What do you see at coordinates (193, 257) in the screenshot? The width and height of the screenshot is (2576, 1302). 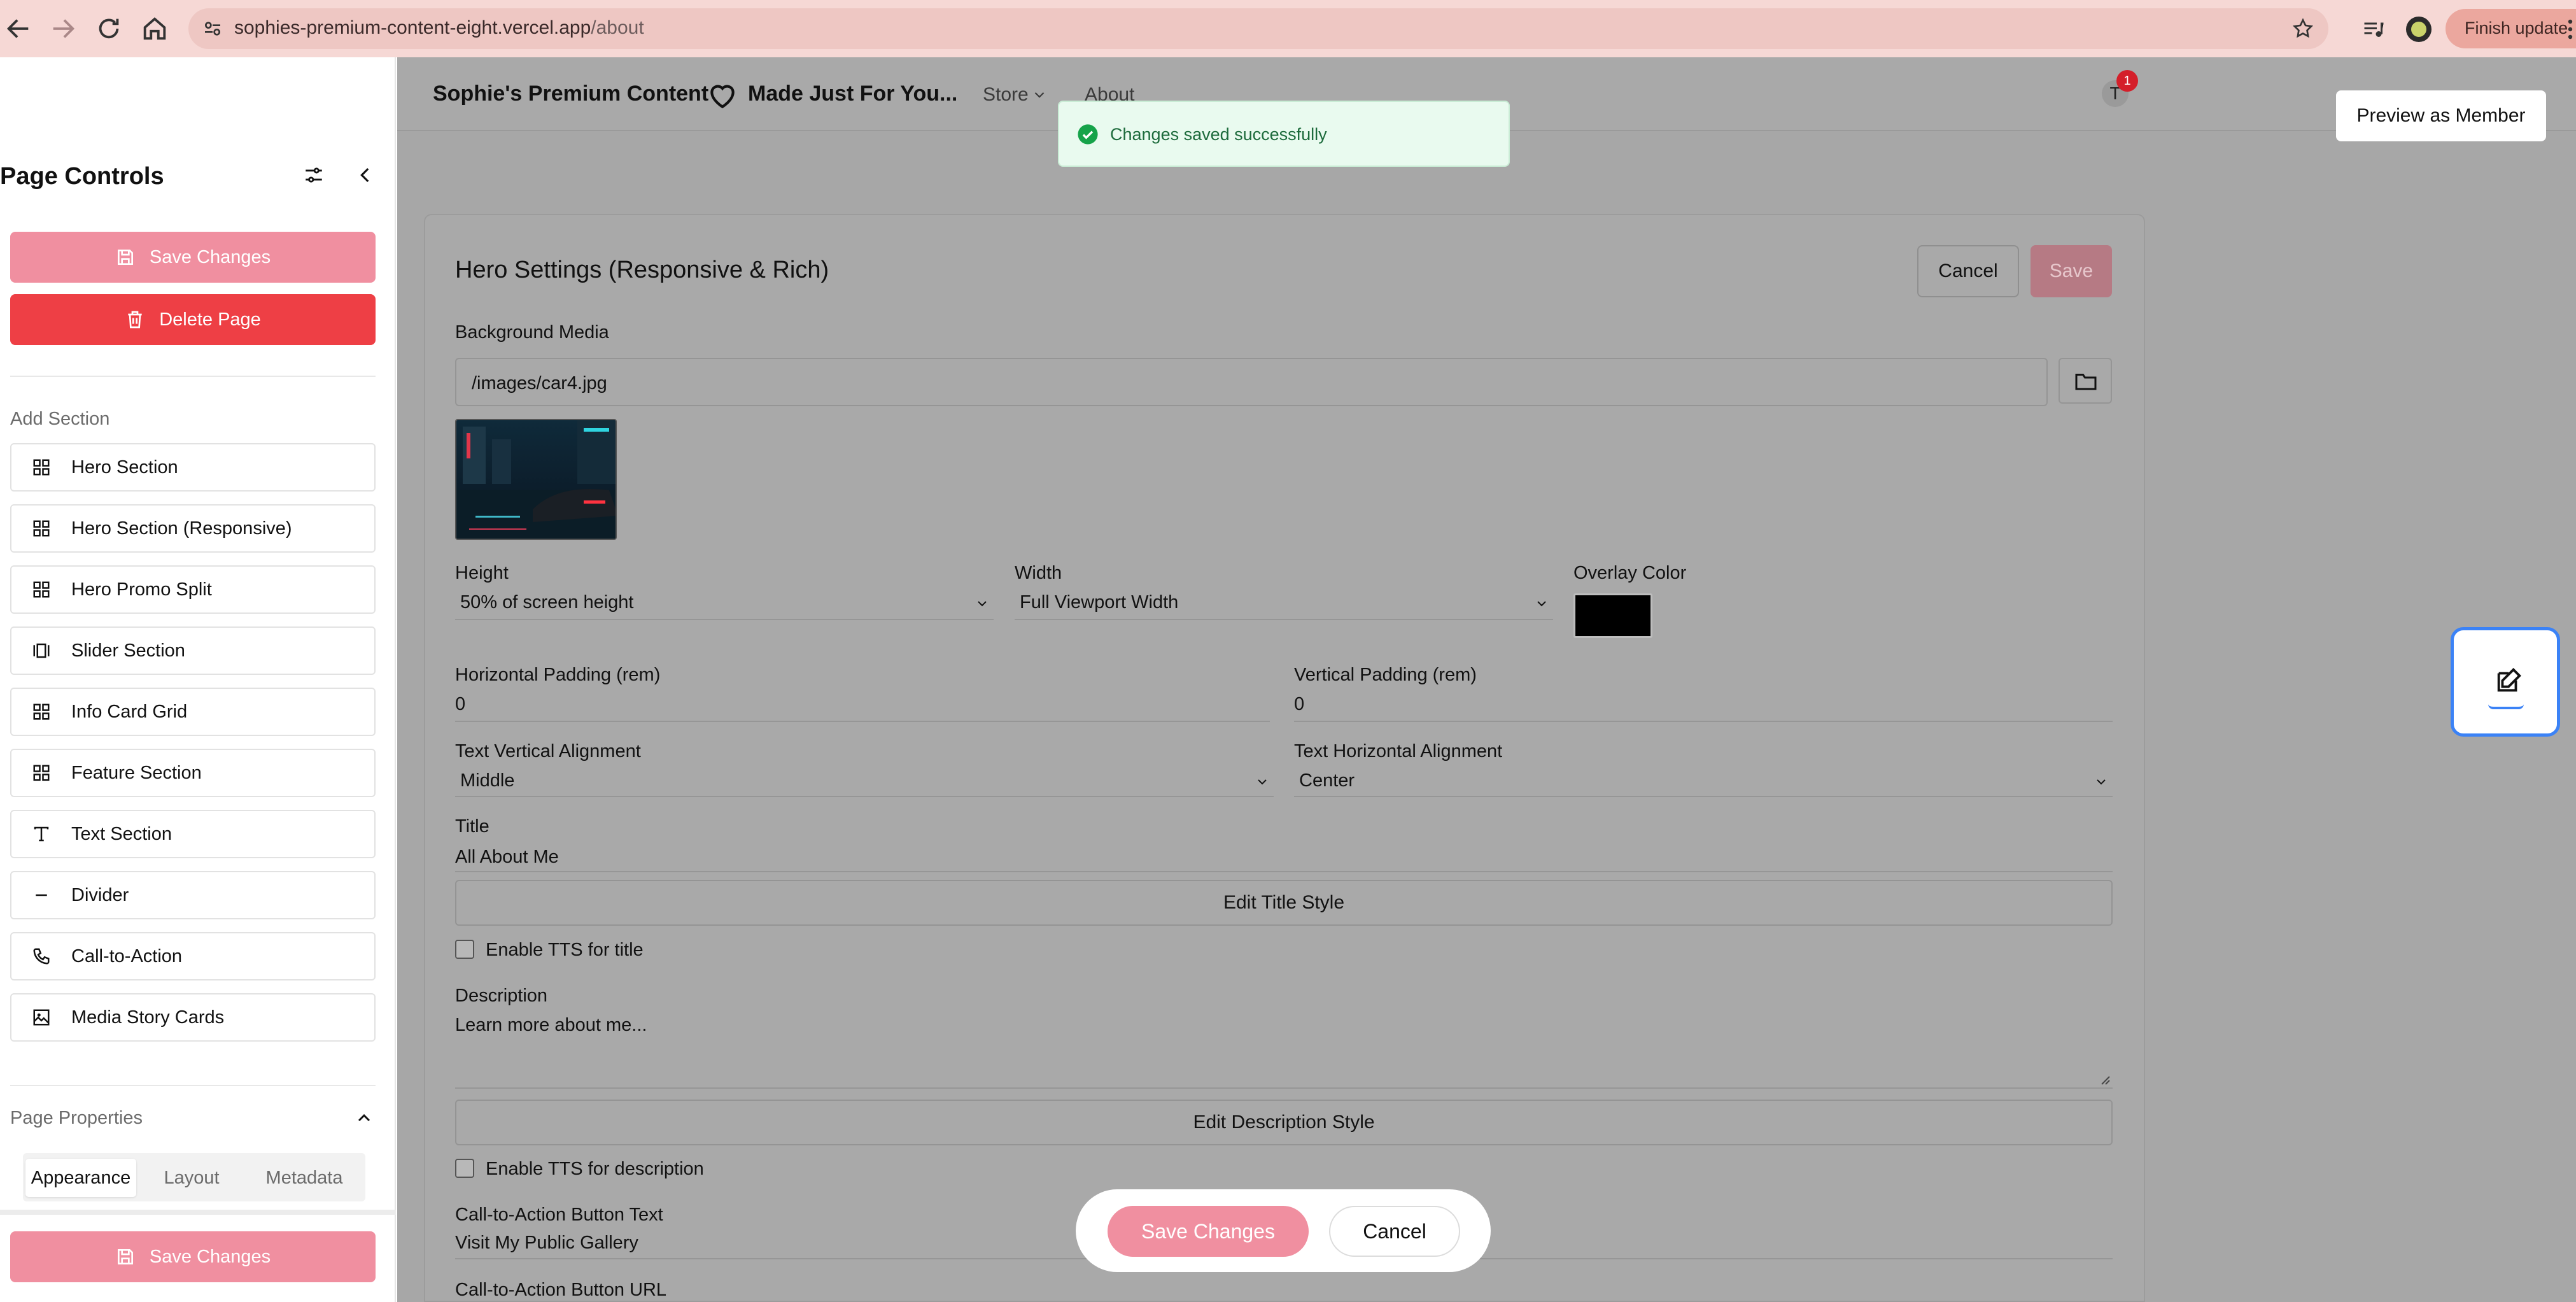 I see `sidebar-save-changes-button: Save Changes` at bounding box center [193, 257].